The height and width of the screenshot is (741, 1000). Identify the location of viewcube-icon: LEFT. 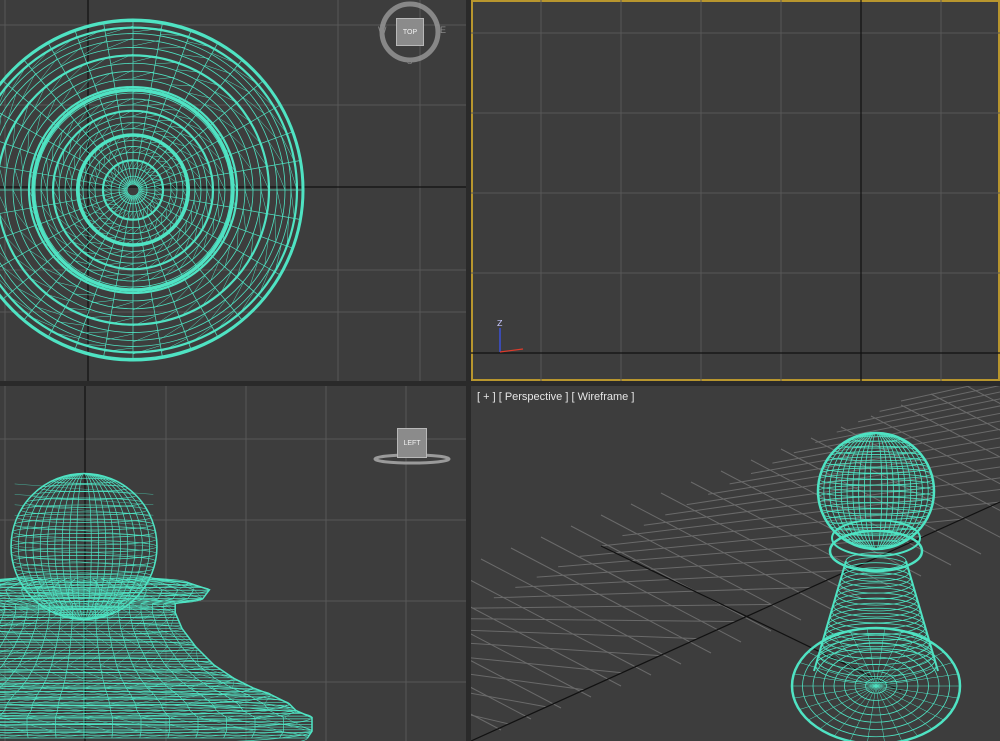
(412, 446).